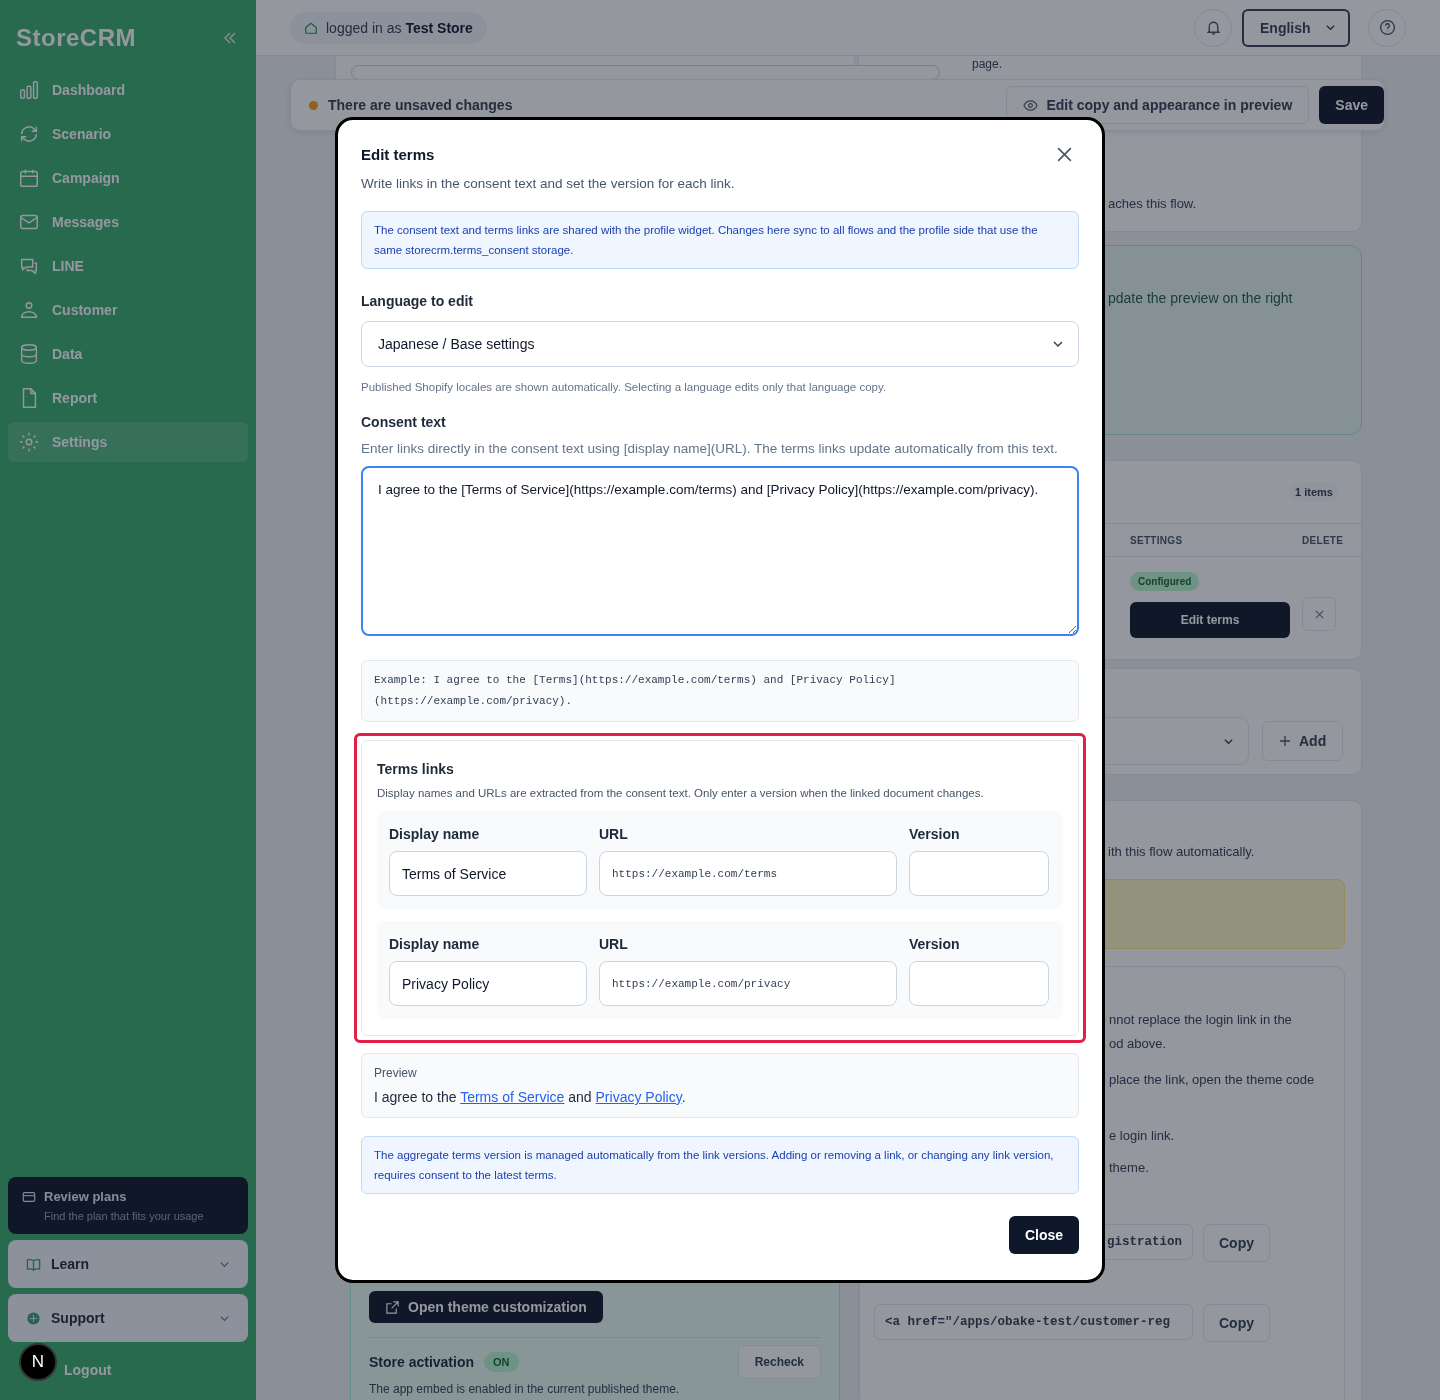  Describe the element at coordinates (128, 1205) in the screenshot. I see `review-plans-card: Review plans Find the plan that fits your usage` at that location.